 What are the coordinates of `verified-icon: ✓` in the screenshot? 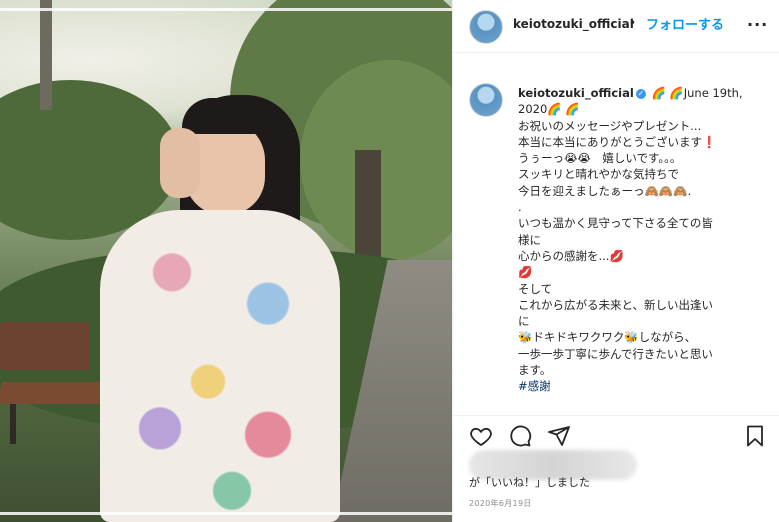 It's located at (640, 93).